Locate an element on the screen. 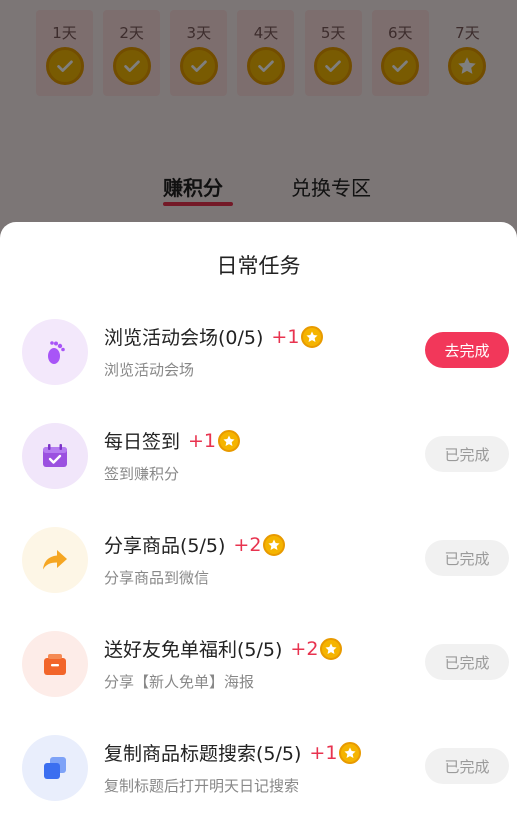  task-title: 复制商品标题搜索(5/5) is located at coordinates (203, 754).